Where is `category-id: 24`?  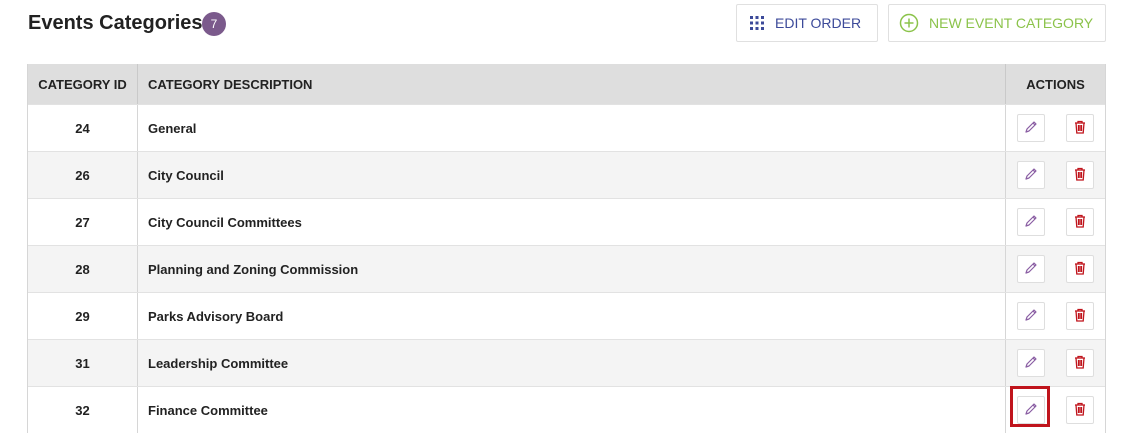
category-id: 24 is located at coordinates (83, 128).